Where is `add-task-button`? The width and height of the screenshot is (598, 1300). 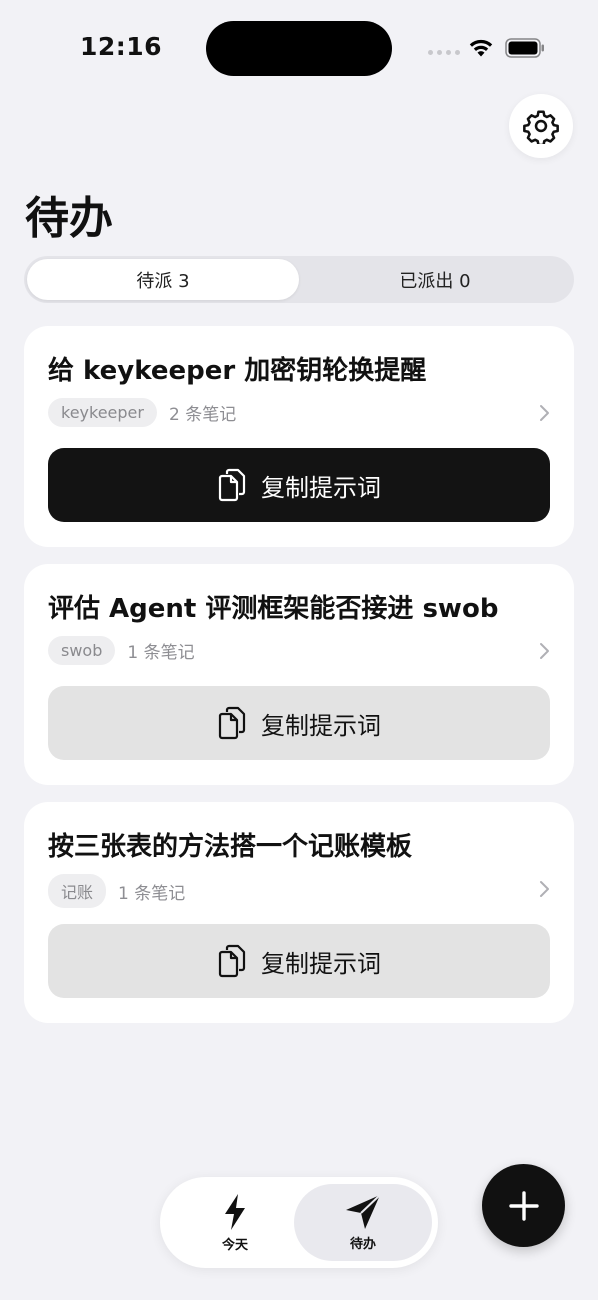 add-task-button is located at coordinates (523, 1205).